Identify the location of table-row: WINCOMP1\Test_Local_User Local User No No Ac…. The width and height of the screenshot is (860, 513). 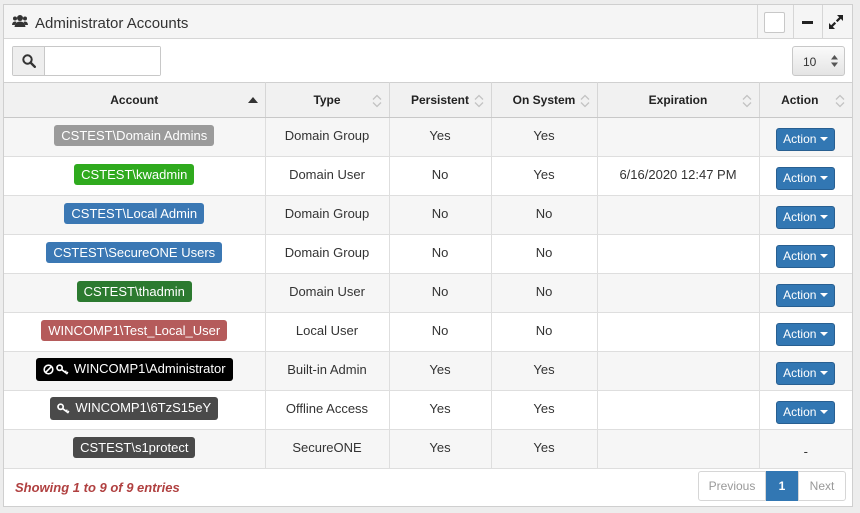
(428, 332).